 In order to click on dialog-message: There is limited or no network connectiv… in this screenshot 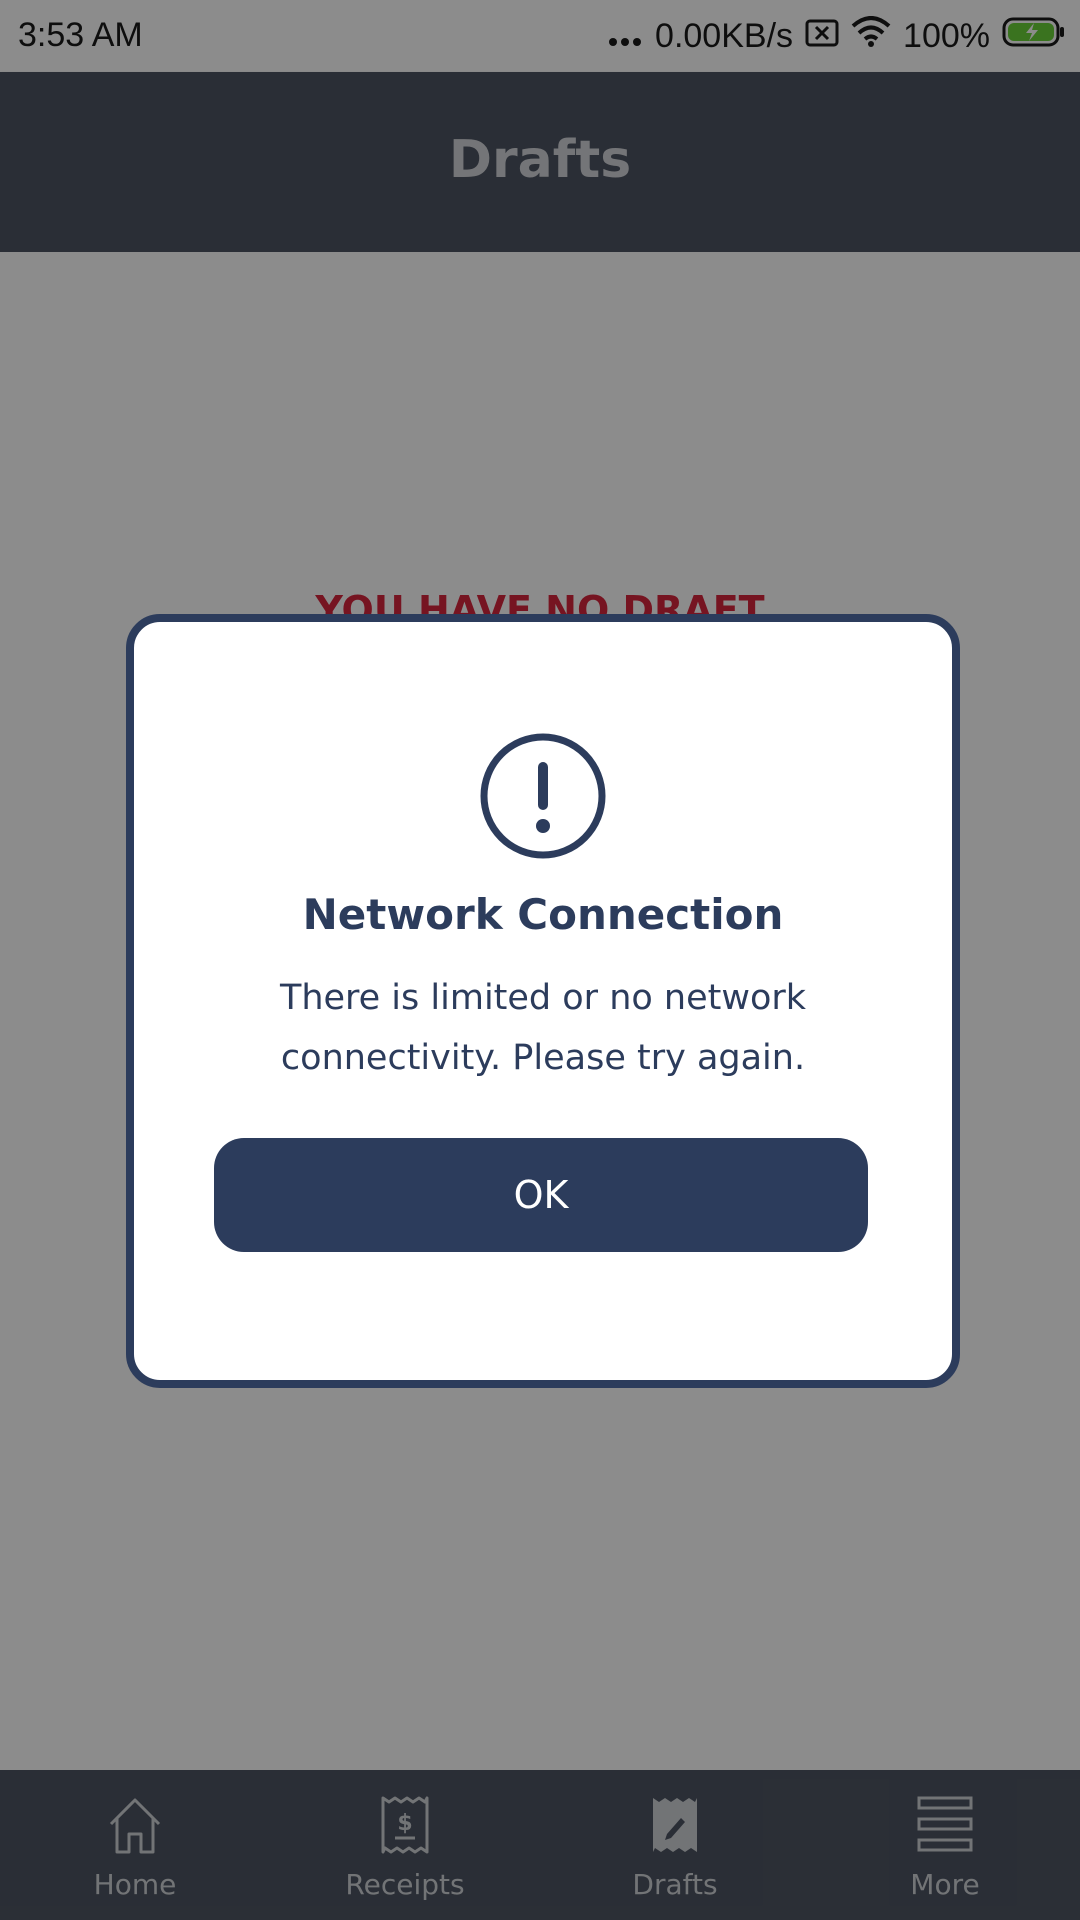, I will do `click(543, 1028)`.